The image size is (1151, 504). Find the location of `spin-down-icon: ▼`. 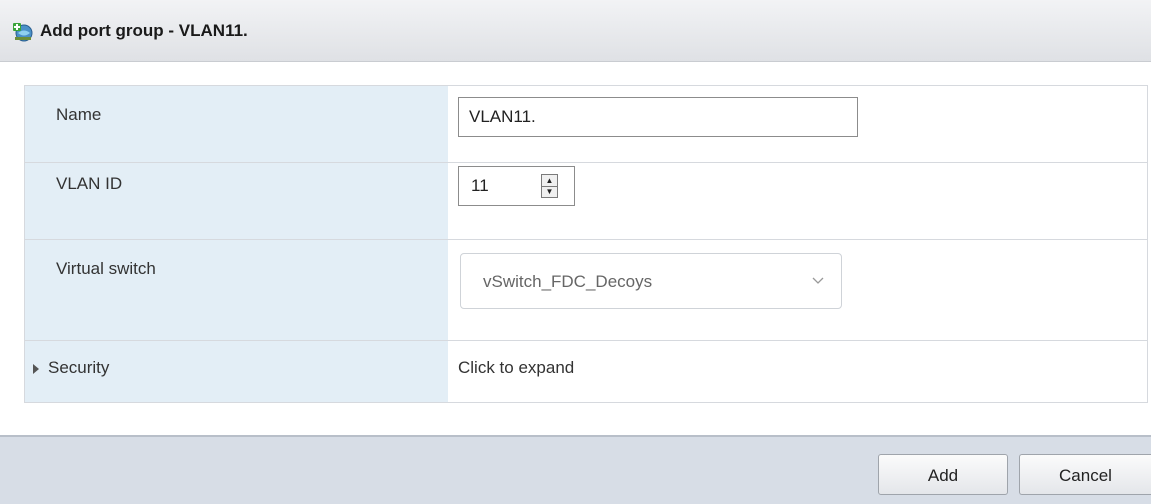

spin-down-icon: ▼ is located at coordinates (549, 191).